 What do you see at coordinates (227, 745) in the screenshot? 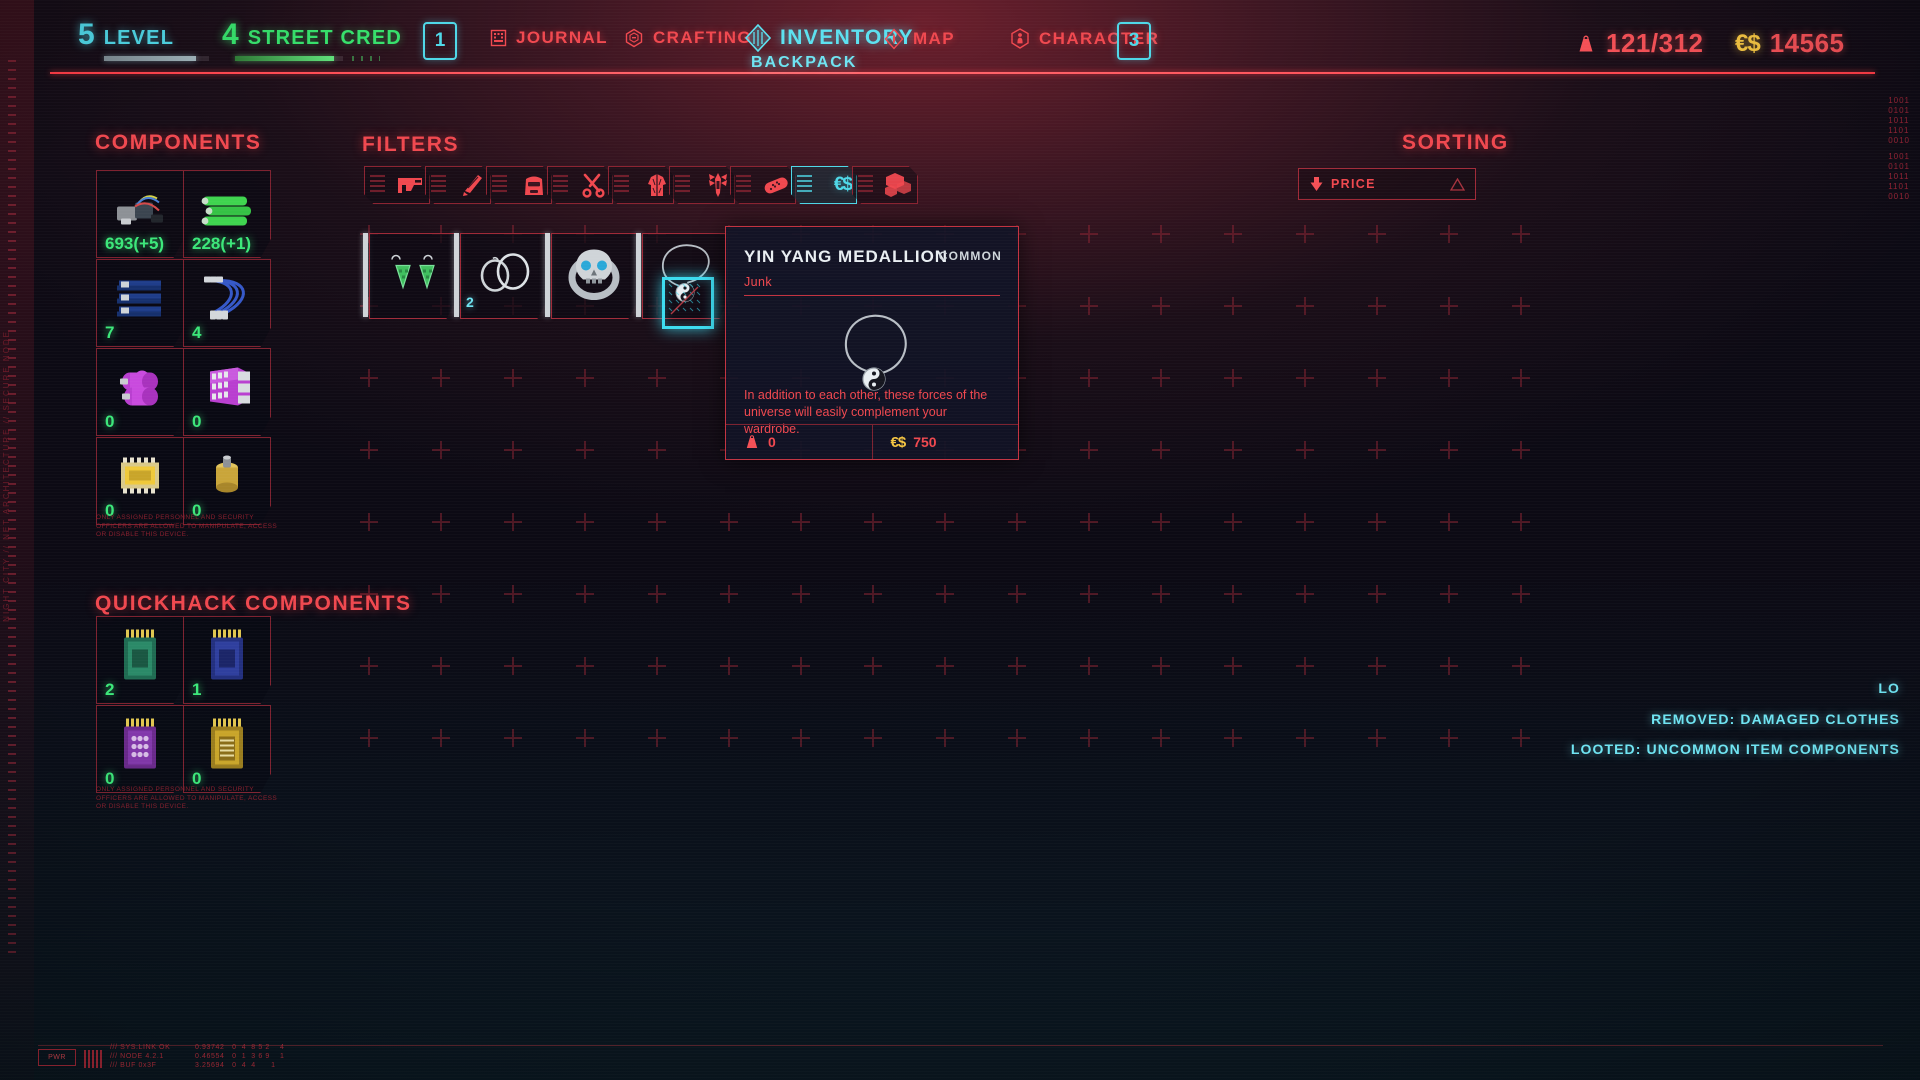
I see `gold-quickhack-icon` at bounding box center [227, 745].